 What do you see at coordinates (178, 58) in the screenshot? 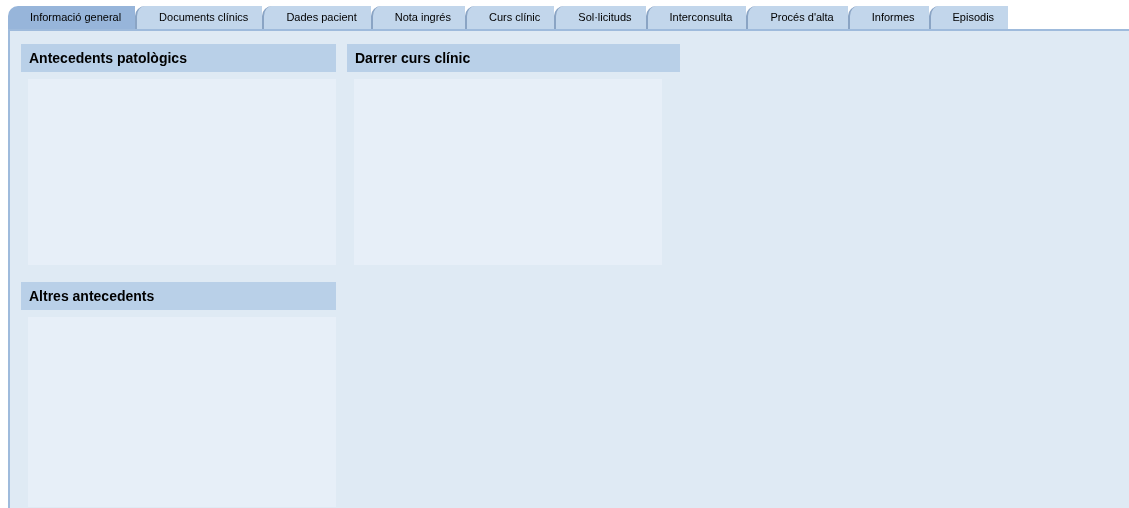
I see `panel-header: Antecedents patològics` at bounding box center [178, 58].